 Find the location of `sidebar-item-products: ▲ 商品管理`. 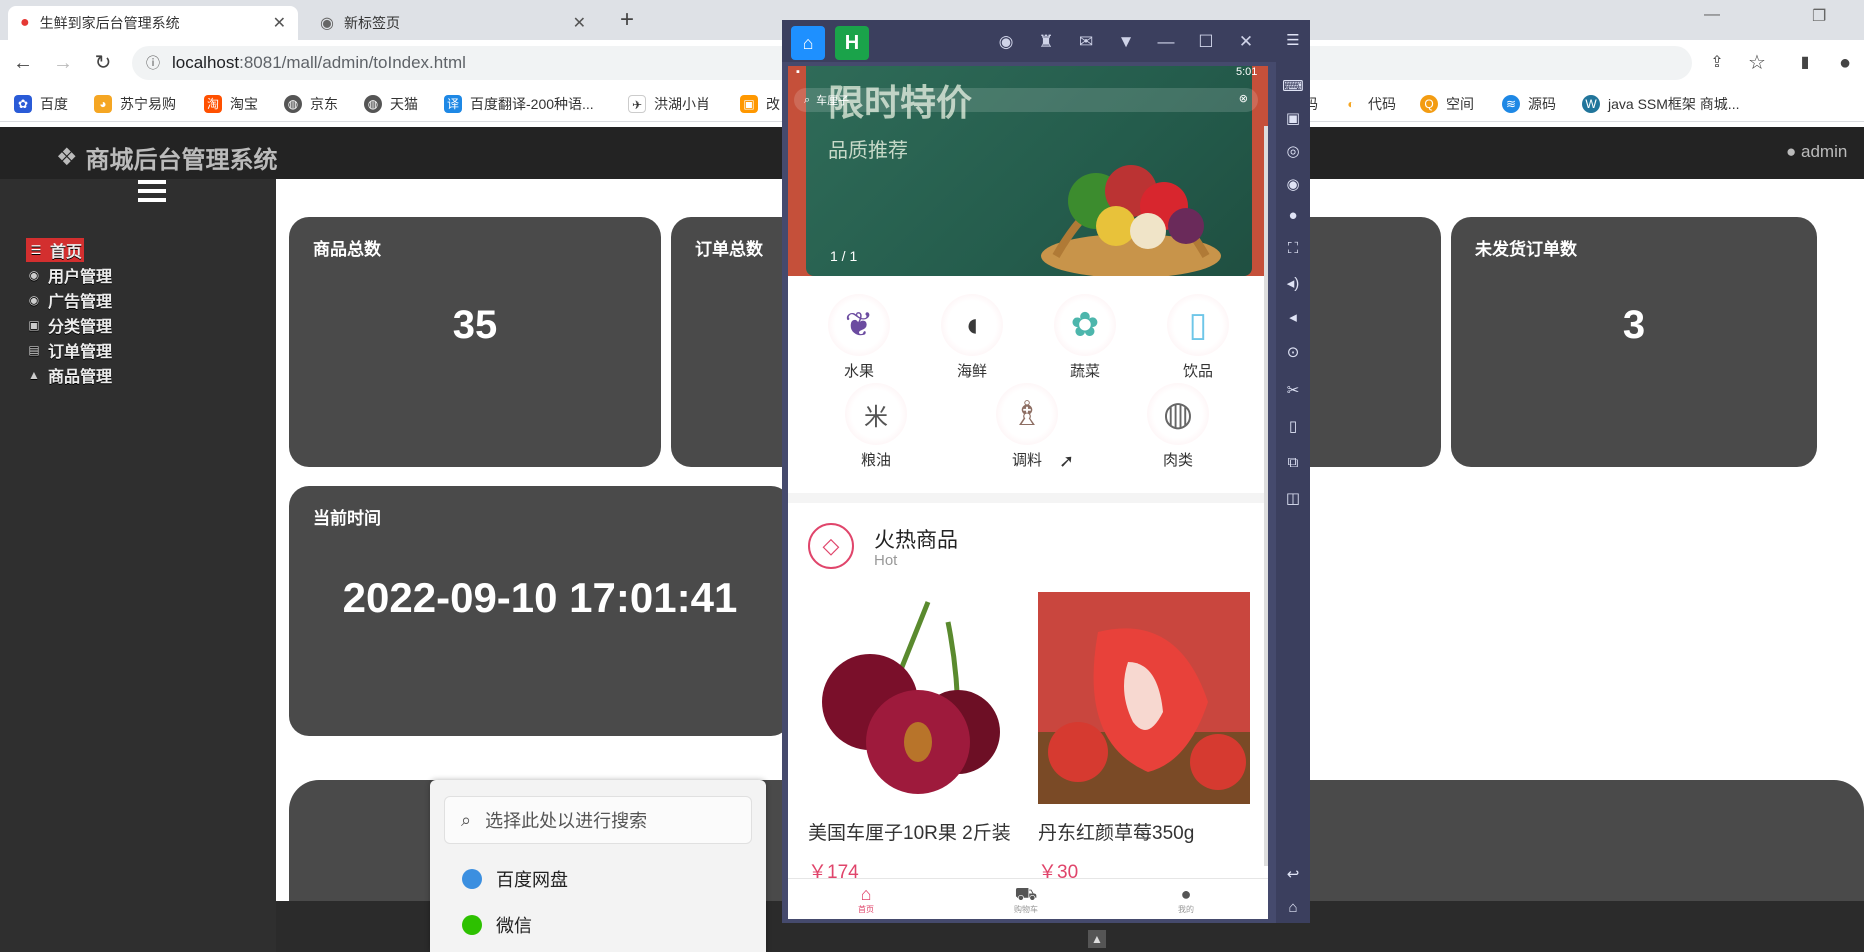

sidebar-item-products: ▲ 商品管理 is located at coordinates (69, 375).